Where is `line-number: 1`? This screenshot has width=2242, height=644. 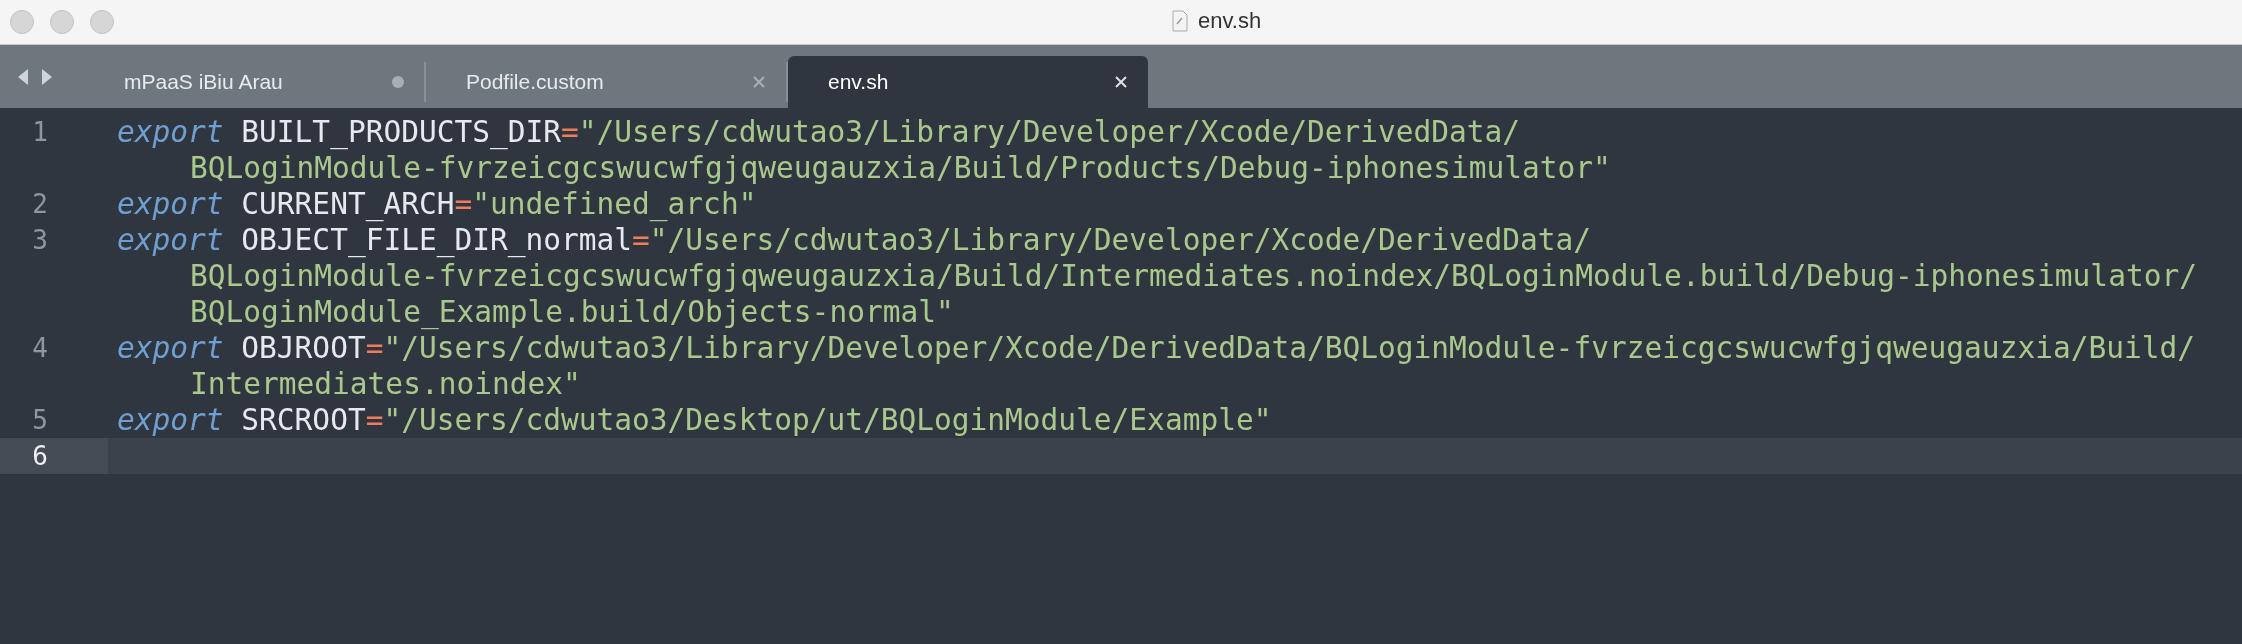
line-number: 1 is located at coordinates (40, 132).